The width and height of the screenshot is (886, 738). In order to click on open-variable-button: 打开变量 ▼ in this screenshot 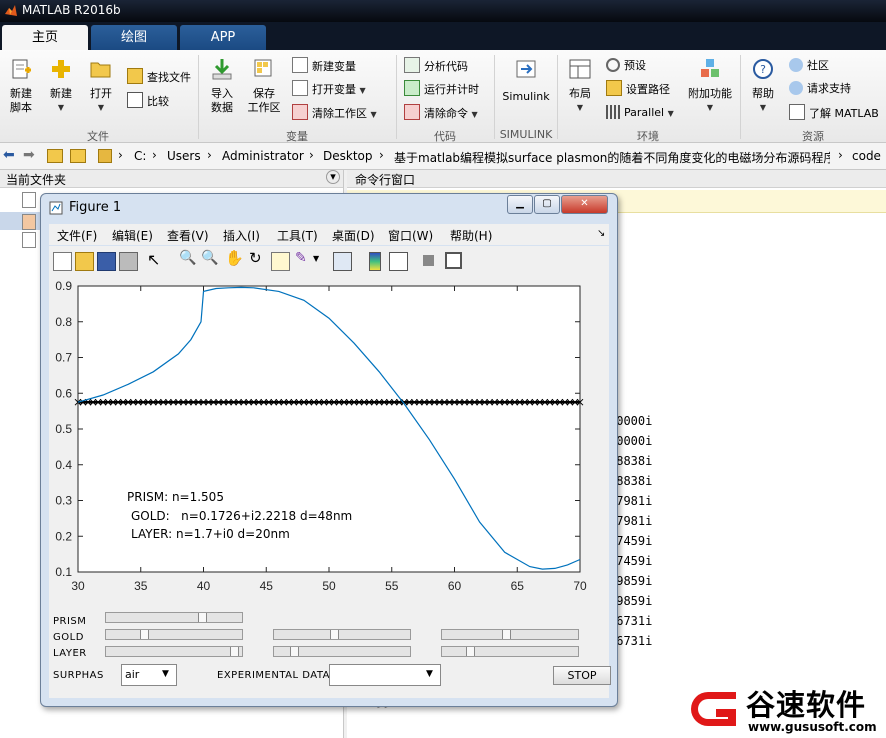, I will do `click(329, 89)`.